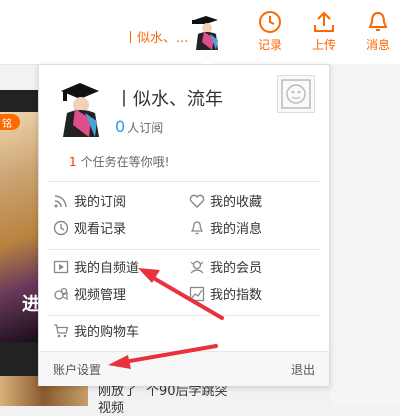 Image resolution: width=400 pixels, height=416 pixels. I want to click on profile-name: 丨似水、流年, so click(169, 98).